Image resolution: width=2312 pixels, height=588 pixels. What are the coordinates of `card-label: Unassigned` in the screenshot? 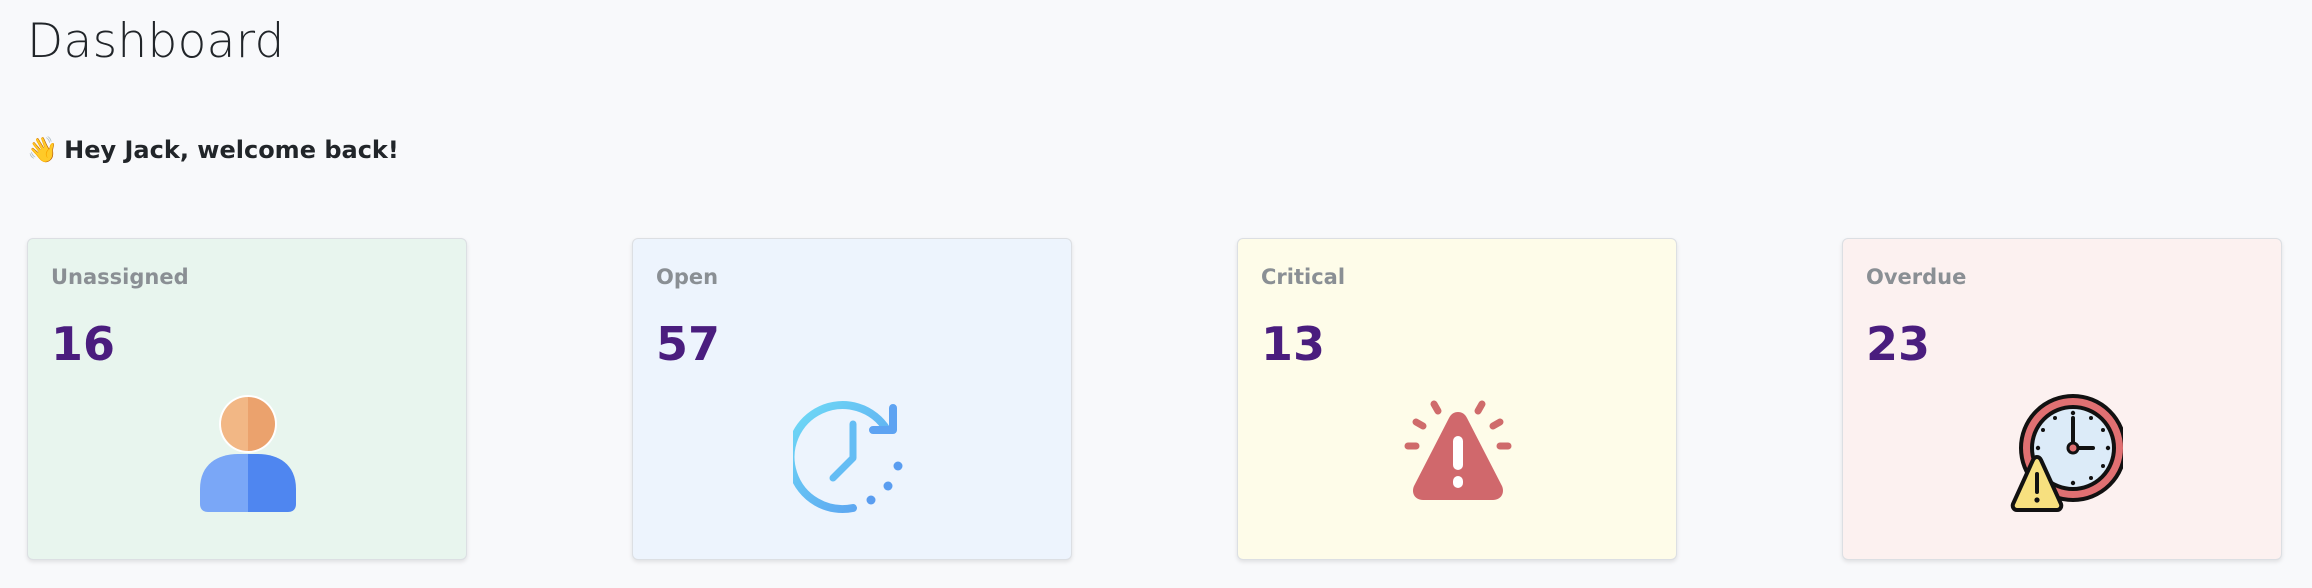 It's located at (120, 277).